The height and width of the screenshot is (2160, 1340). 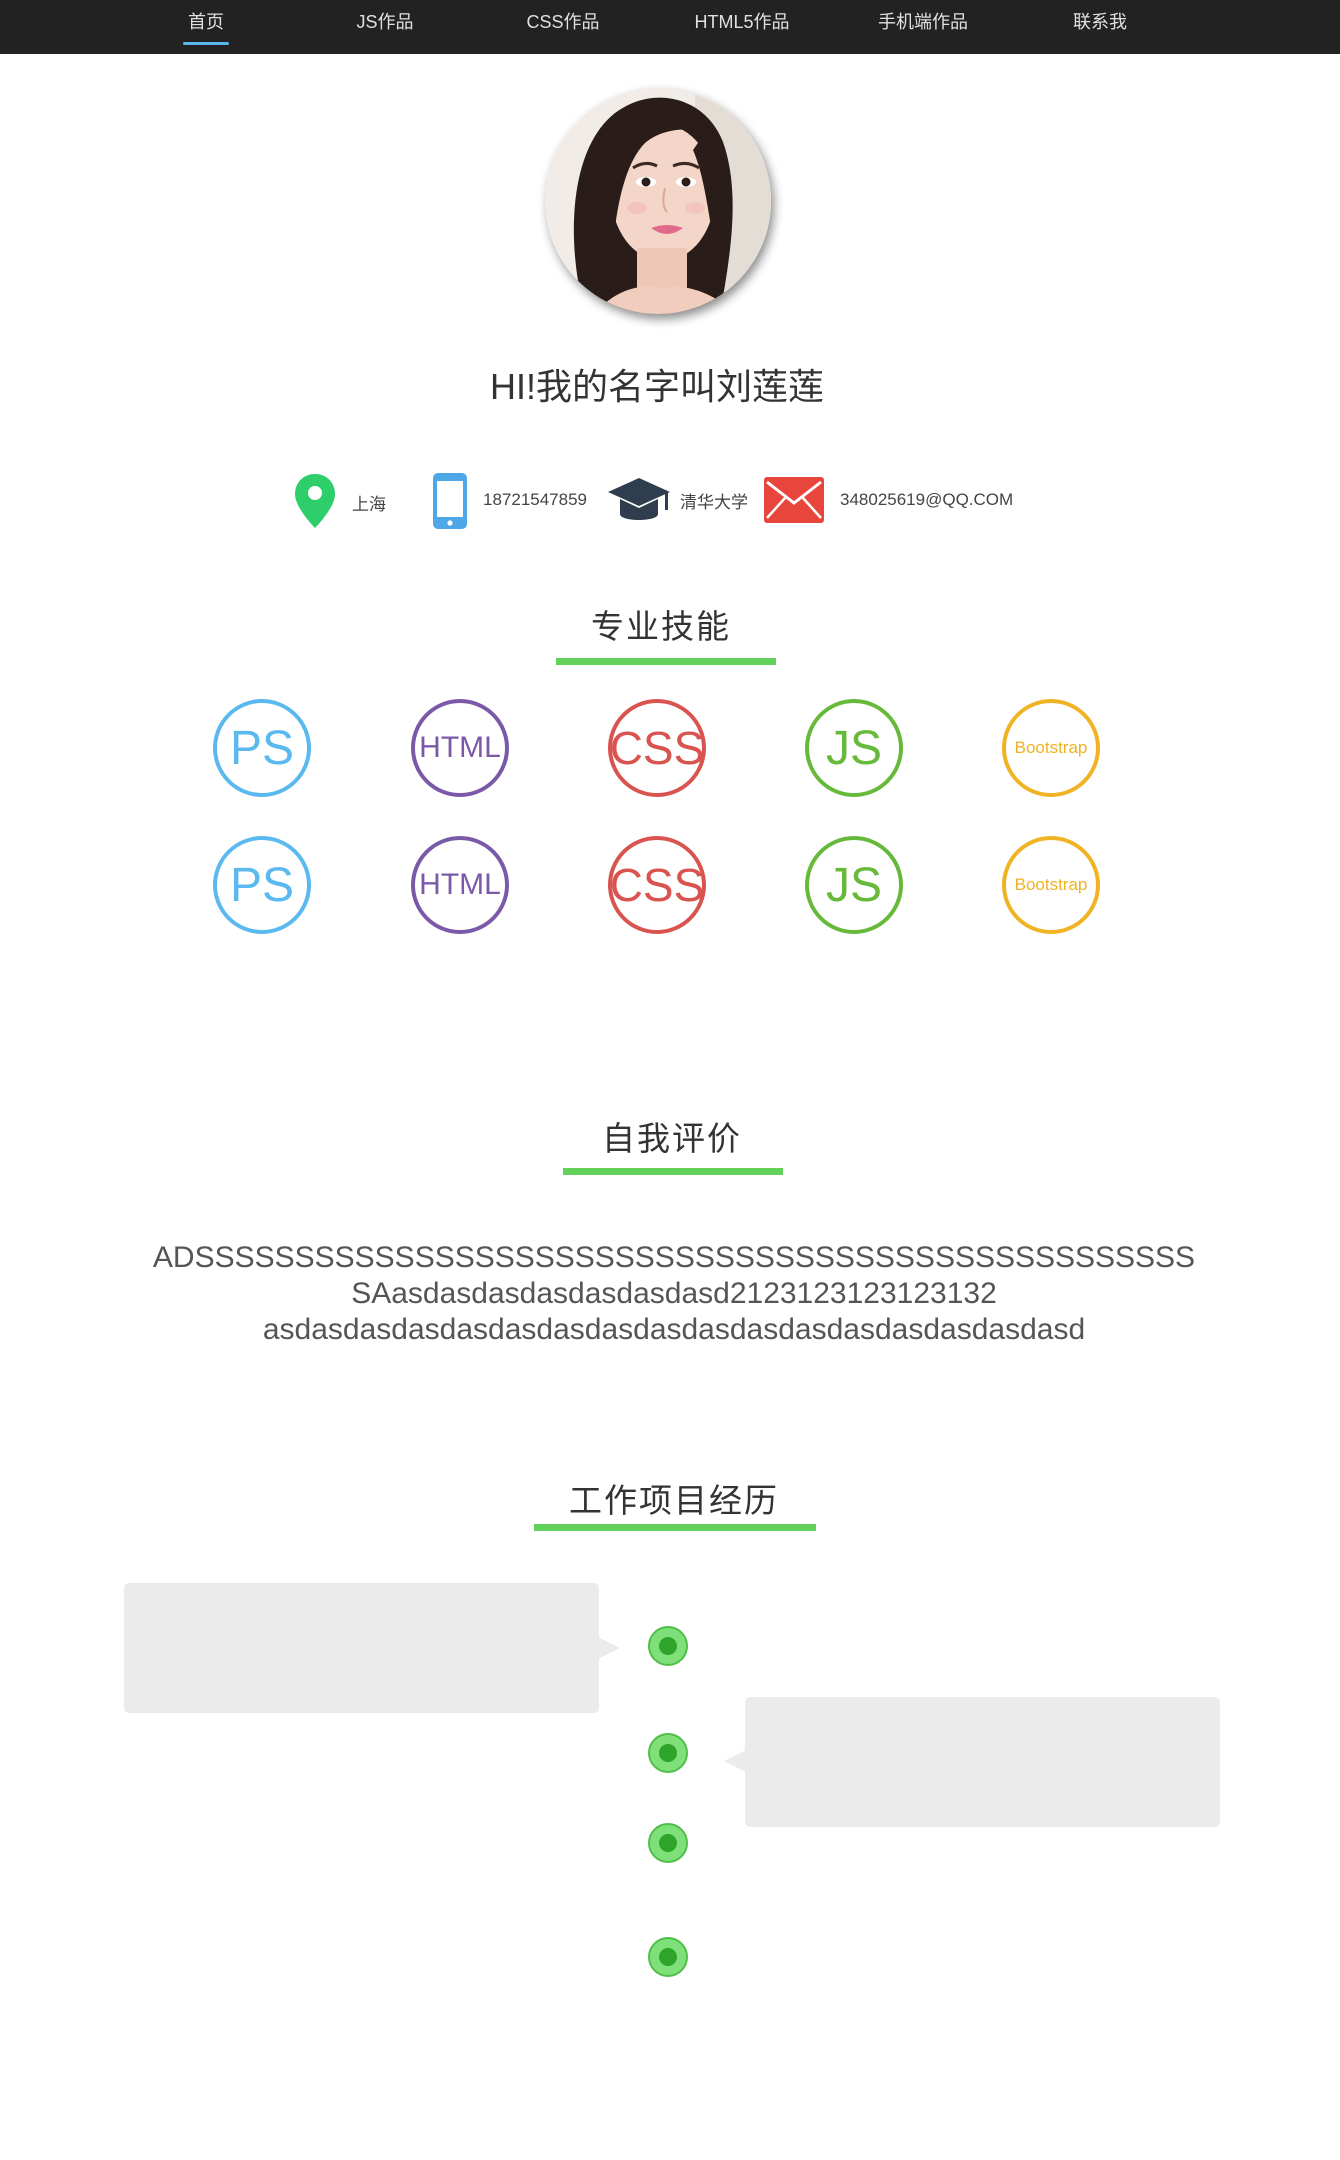 What do you see at coordinates (661, 626) in the screenshot?
I see `skills-section-title: 专业技能` at bounding box center [661, 626].